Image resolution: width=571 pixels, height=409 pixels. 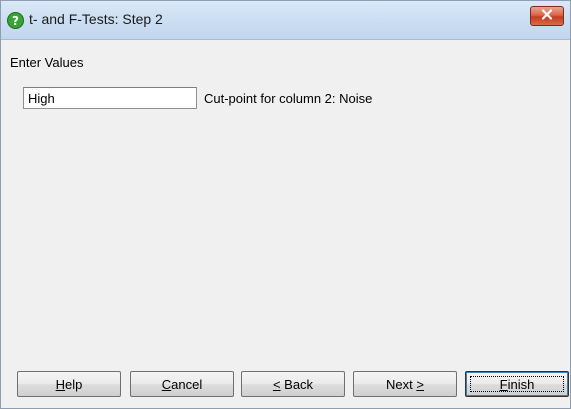 I want to click on next-mnemonic: >, so click(x=420, y=384).